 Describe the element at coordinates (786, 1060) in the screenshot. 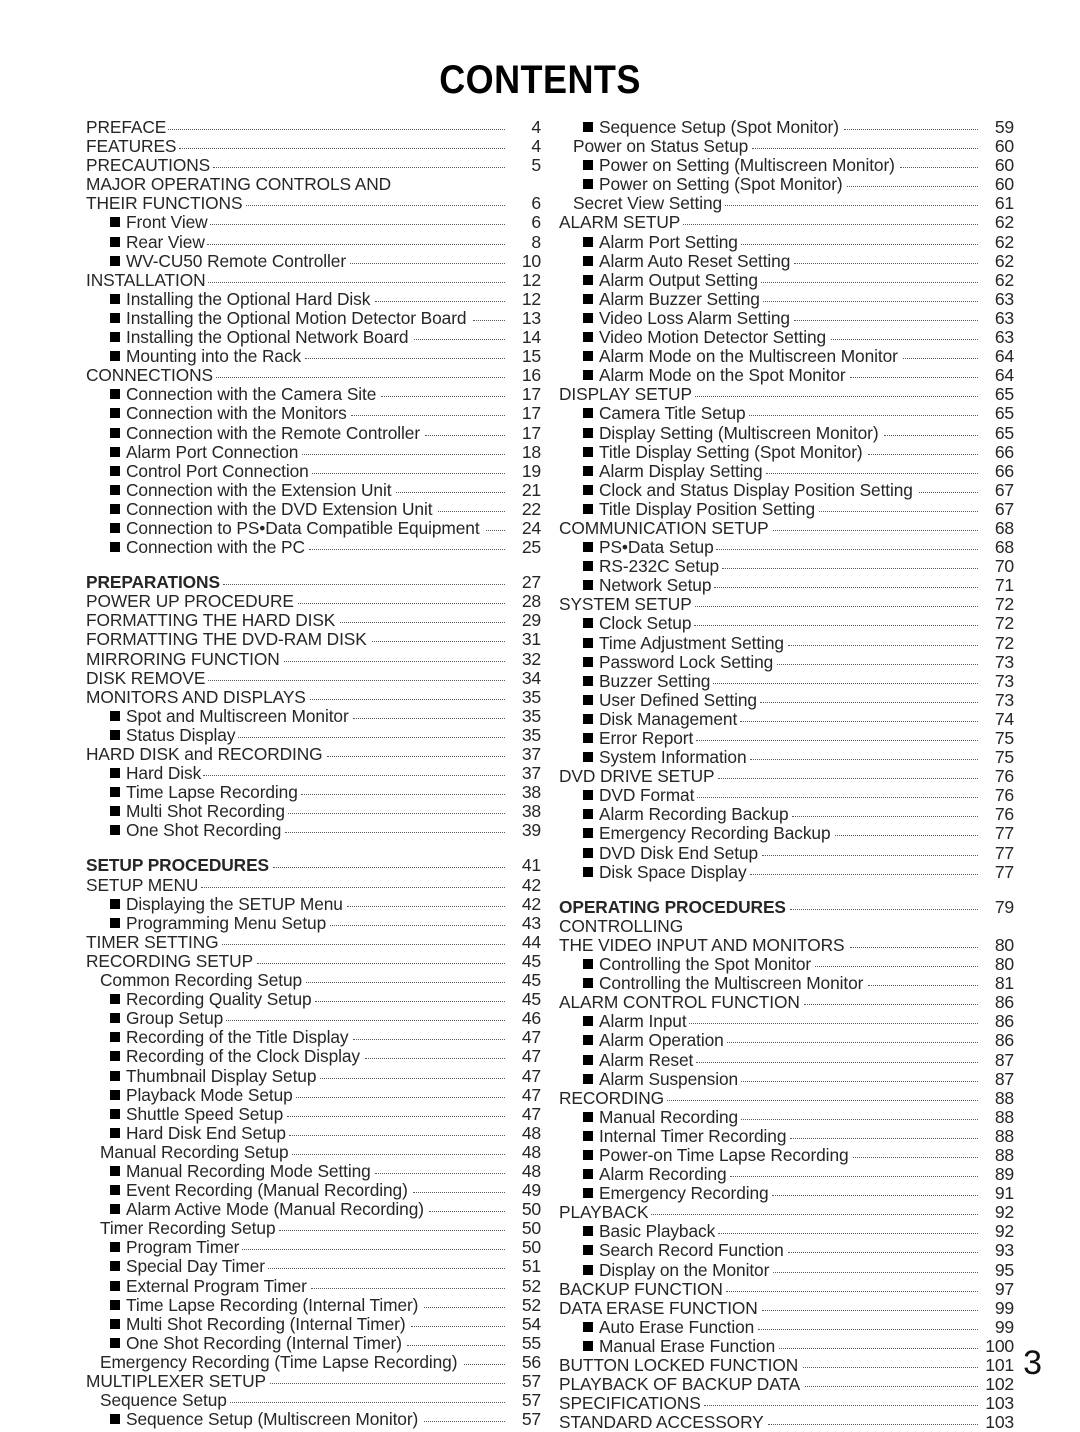

I see `toc-entry: Alarm Reset 87` at that location.